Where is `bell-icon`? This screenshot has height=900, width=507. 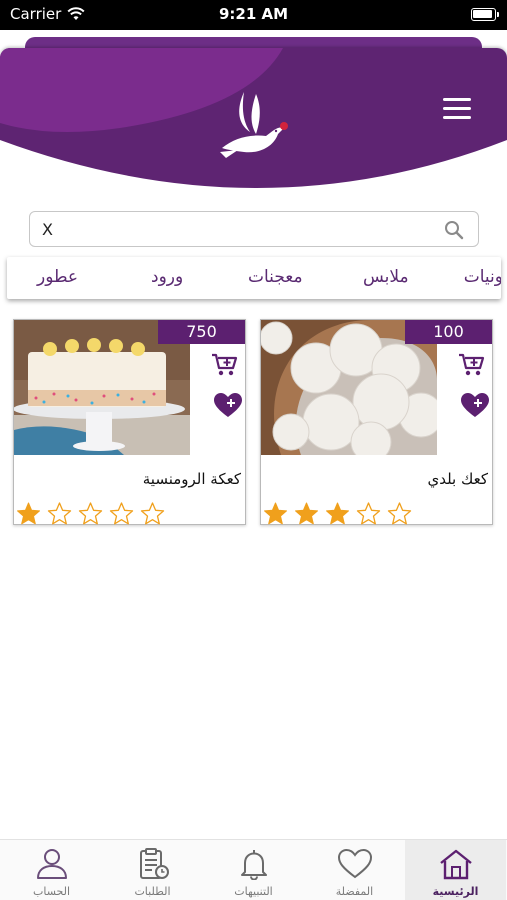
bell-icon is located at coordinates (254, 865).